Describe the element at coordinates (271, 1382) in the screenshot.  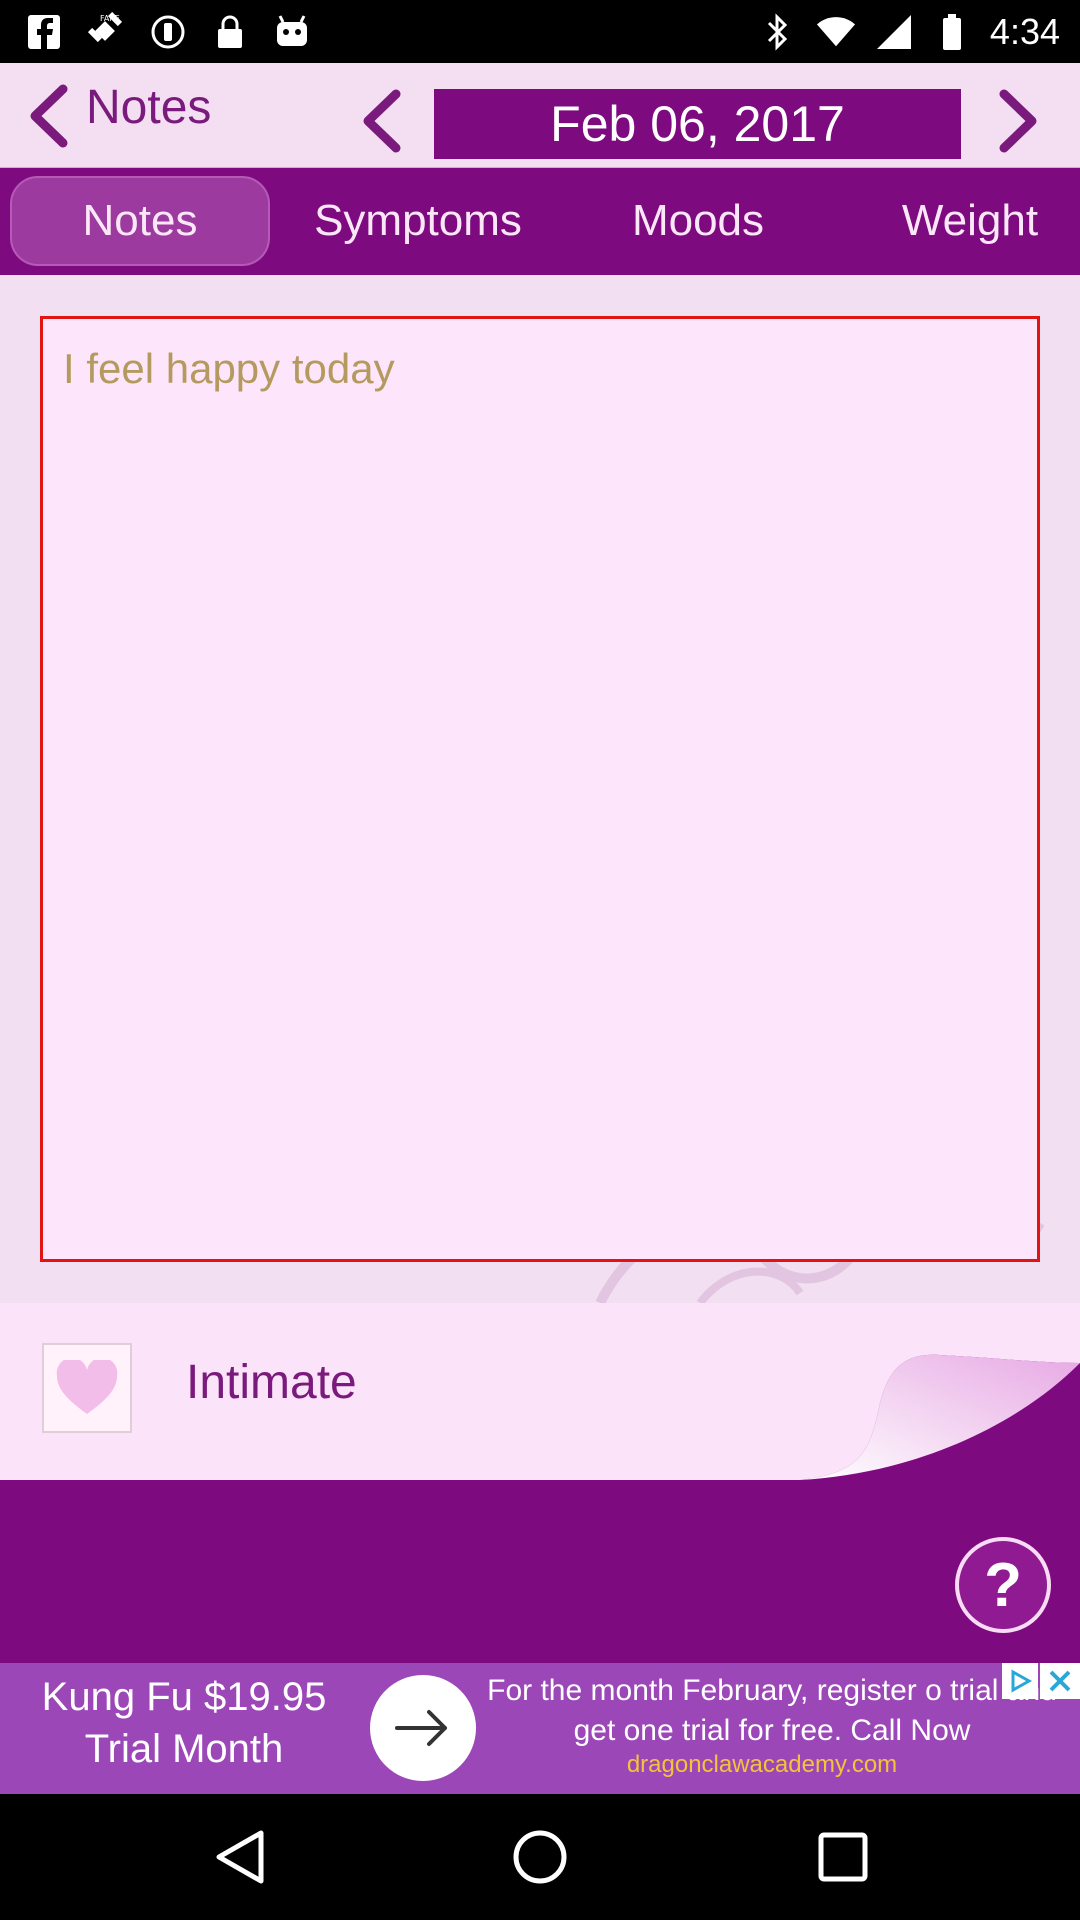
I see `intimate-label: Intimate` at that location.